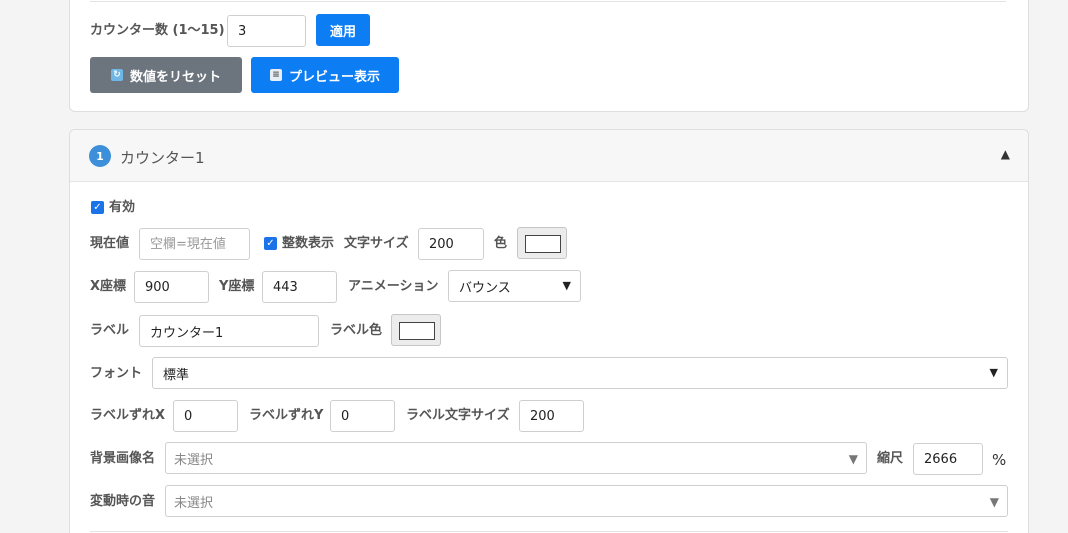 The width and height of the screenshot is (1068, 533). I want to click on enabled-label: 有効, so click(122, 207).